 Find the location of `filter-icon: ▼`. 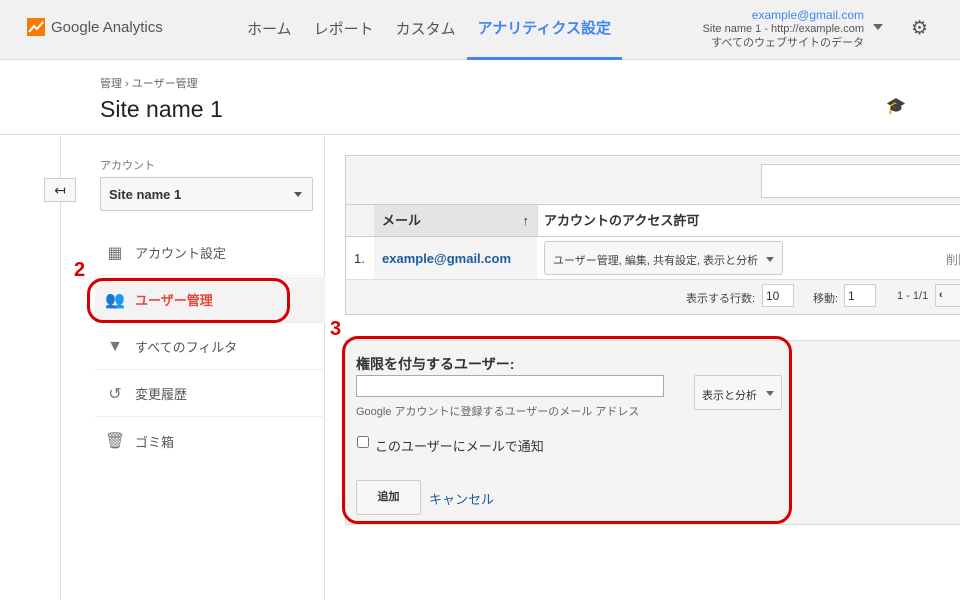

filter-icon: ▼ is located at coordinates (115, 346).